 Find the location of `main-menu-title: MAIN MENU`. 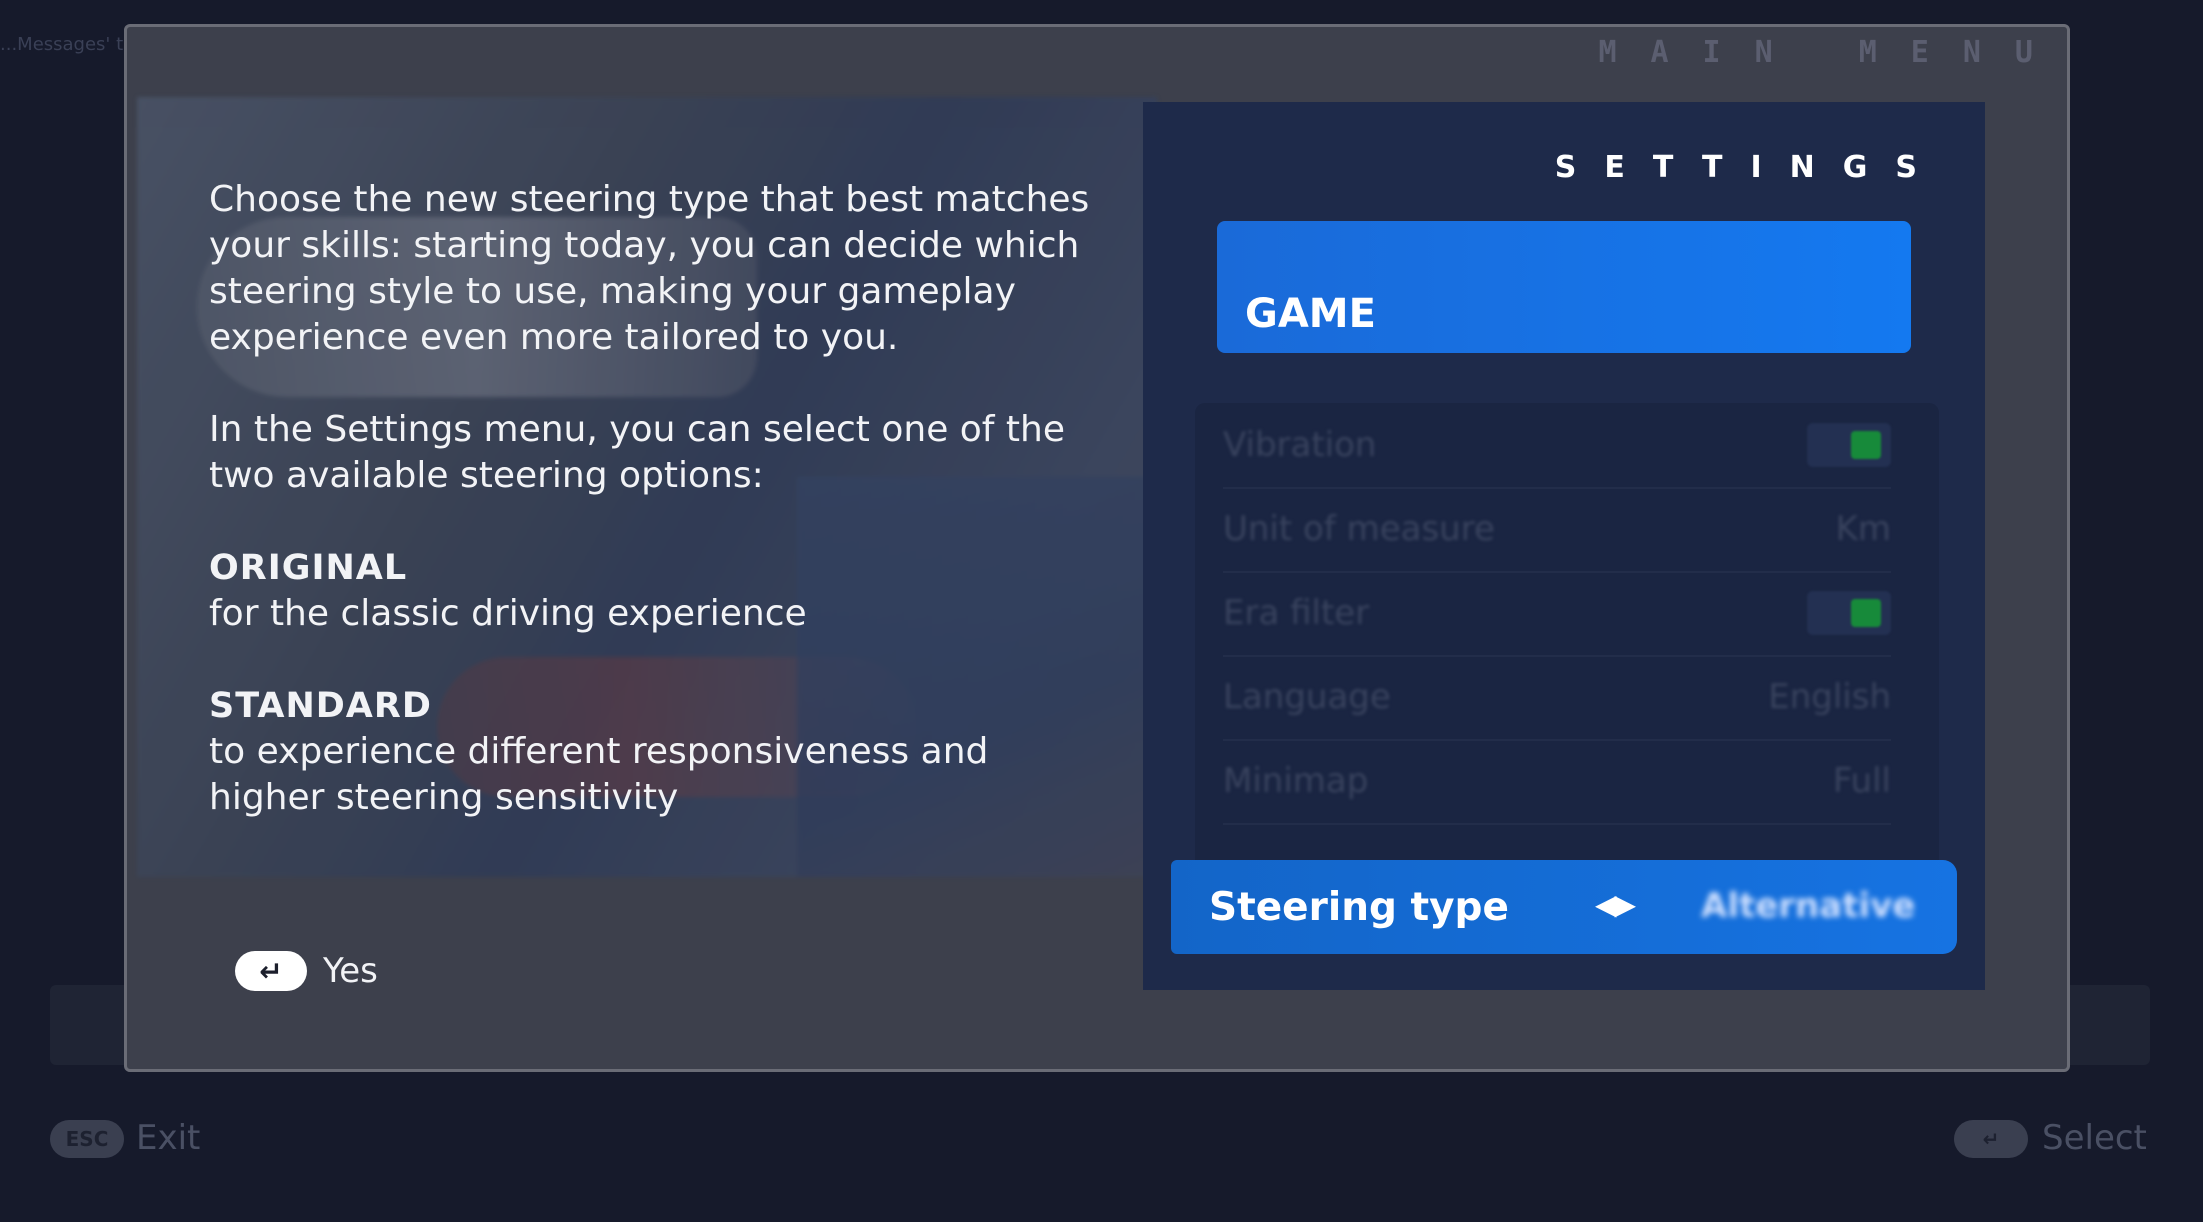

main-menu-title: MAIN MENU is located at coordinates (1832, 52).